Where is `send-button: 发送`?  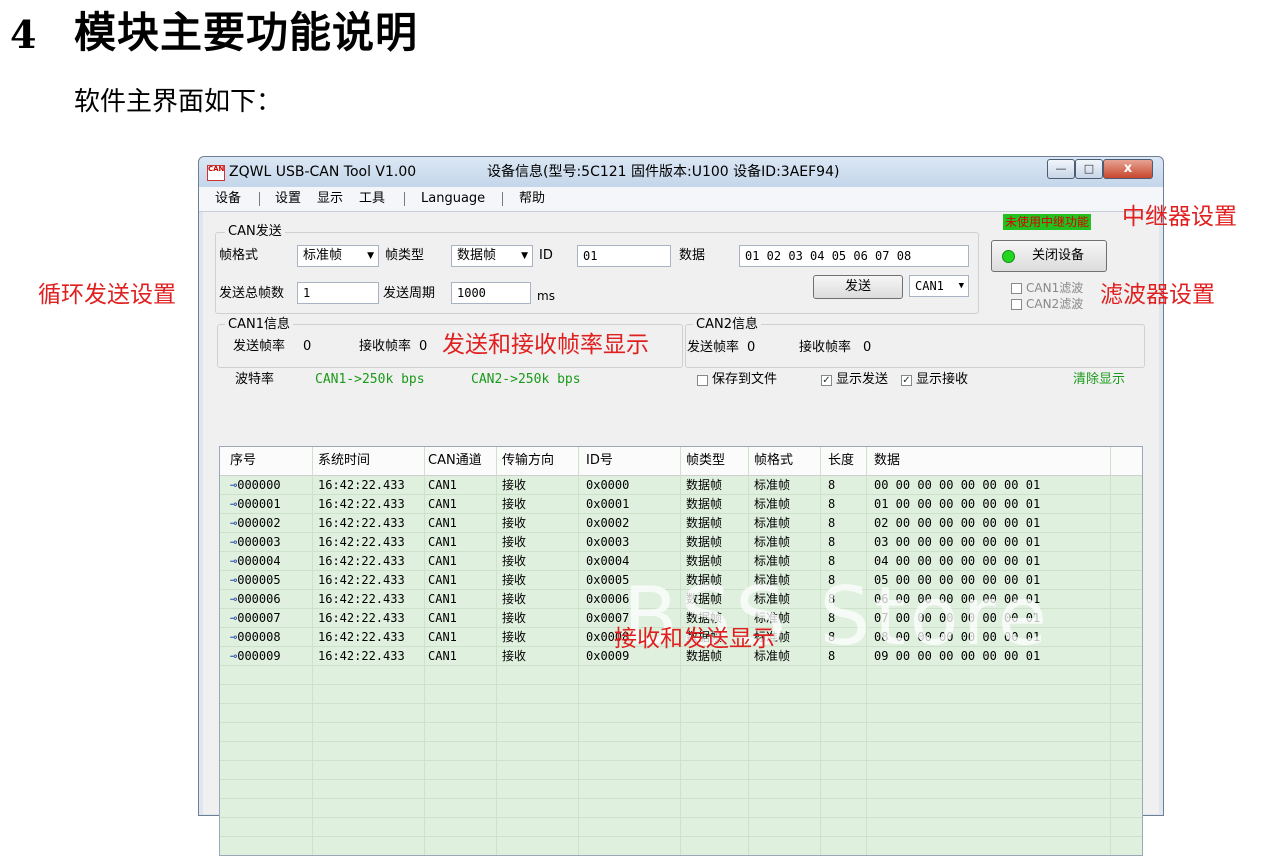
send-button: 发送 is located at coordinates (858, 287).